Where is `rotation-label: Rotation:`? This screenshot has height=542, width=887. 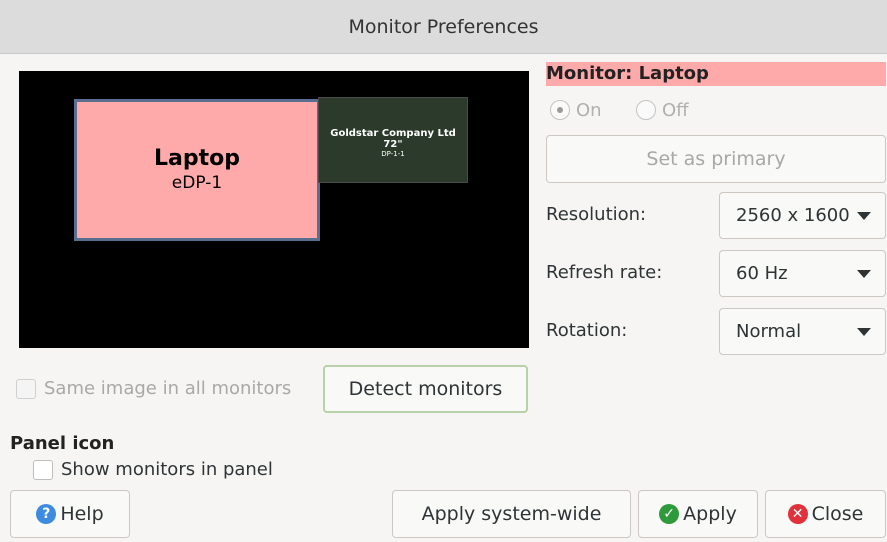
rotation-label: Rotation: is located at coordinates (587, 330).